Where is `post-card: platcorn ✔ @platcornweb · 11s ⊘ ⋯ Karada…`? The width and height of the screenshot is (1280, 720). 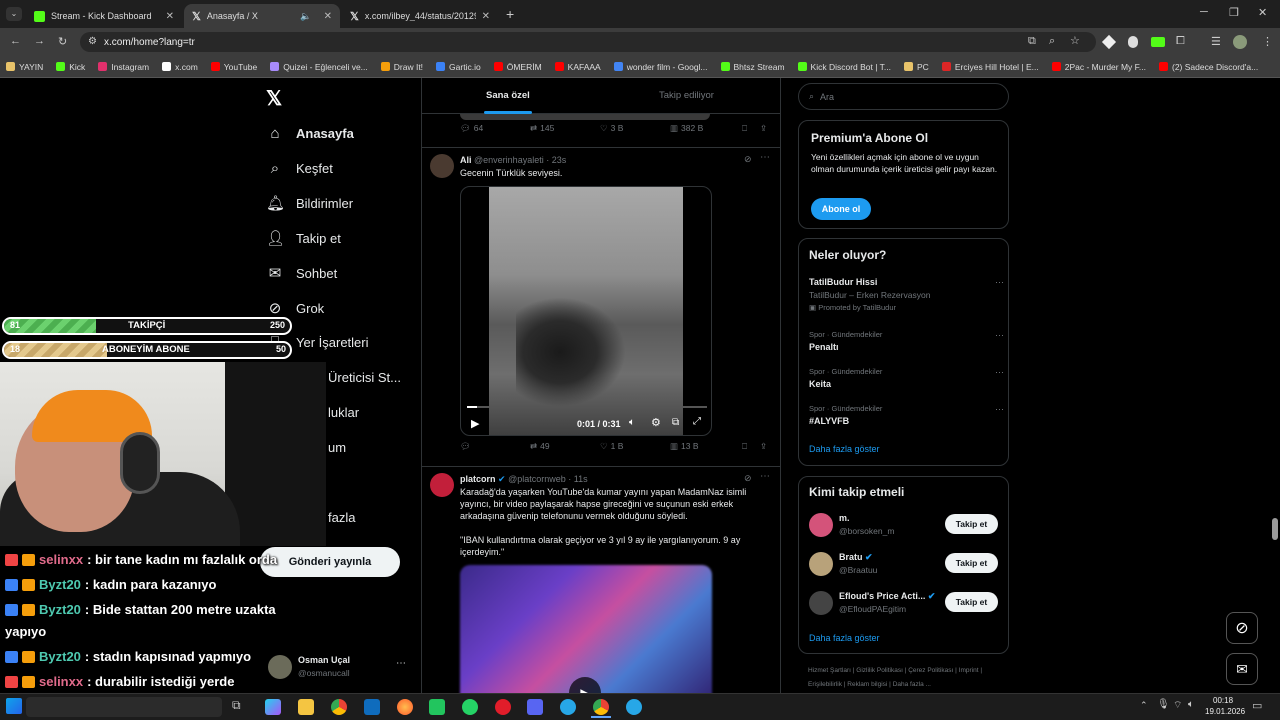 post-card: platcorn ✔ @platcornweb · 11s ⊘ ⋯ Karada… is located at coordinates (601, 580).